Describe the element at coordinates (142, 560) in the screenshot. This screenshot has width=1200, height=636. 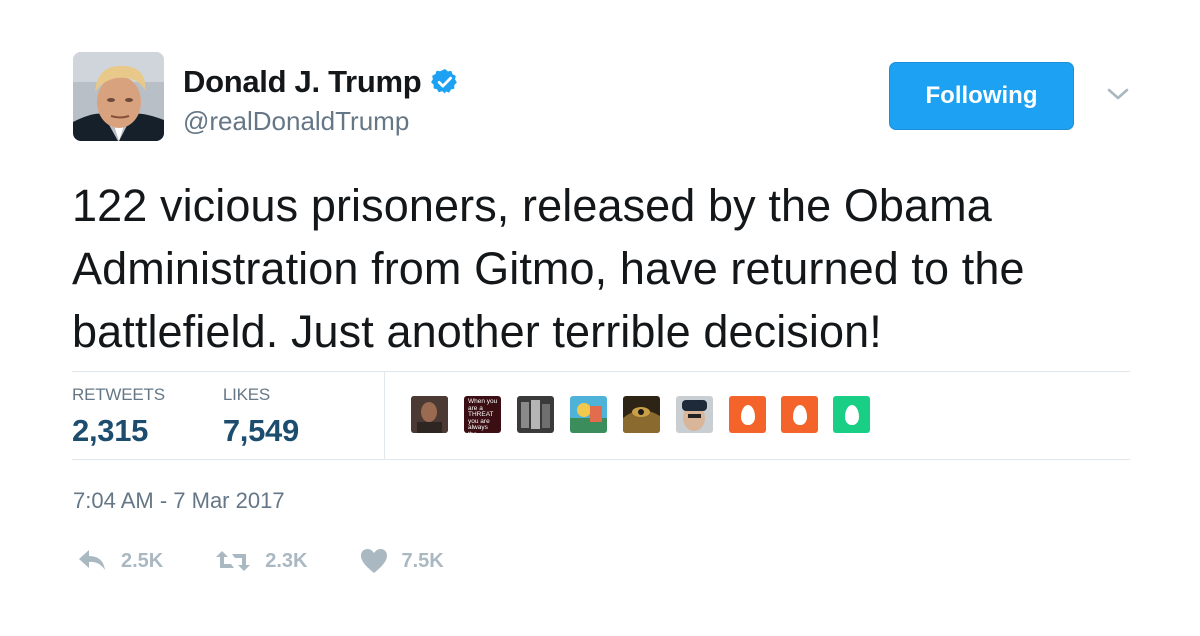
I see `reply-count: 2.5K` at that location.